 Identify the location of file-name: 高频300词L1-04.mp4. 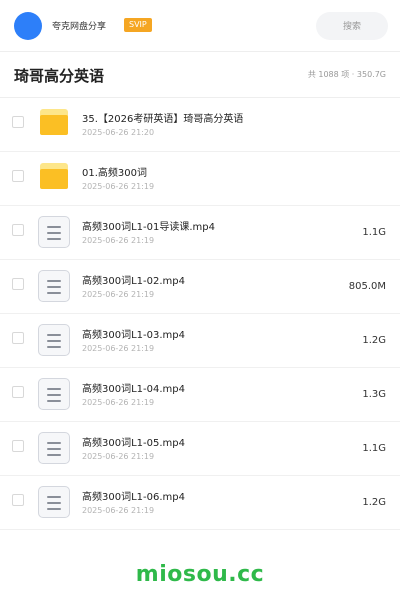
(133, 389).